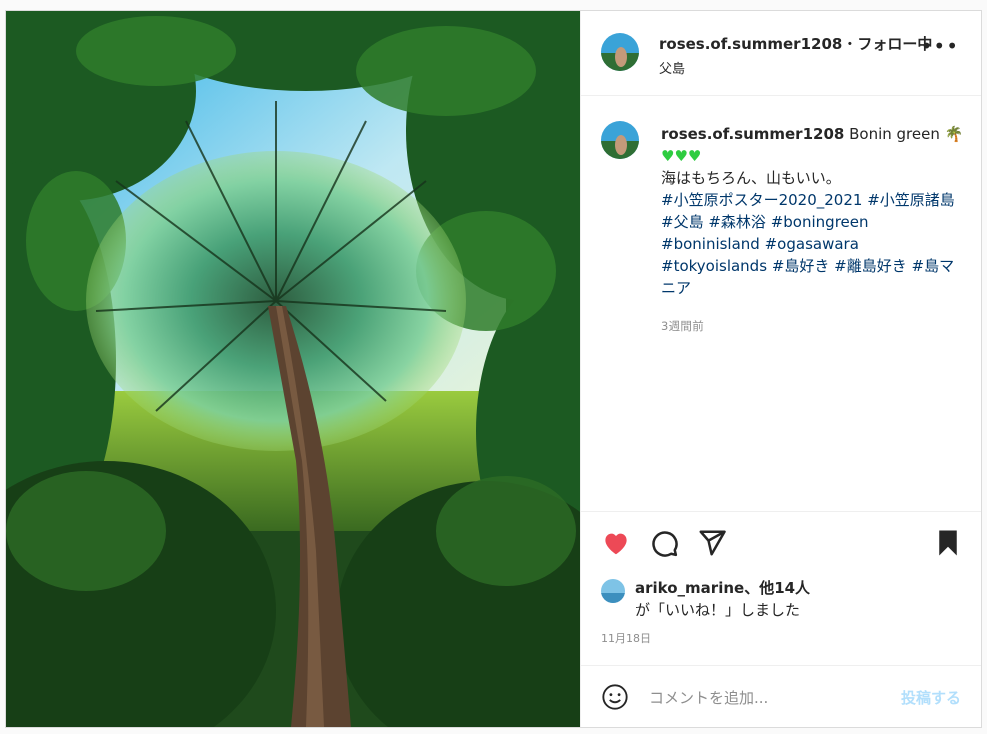 Image resolution: width=987 pixels, height=734 pixels. I want to click on likes-line-1: ariko_marine、他14人, so click(722, 587).